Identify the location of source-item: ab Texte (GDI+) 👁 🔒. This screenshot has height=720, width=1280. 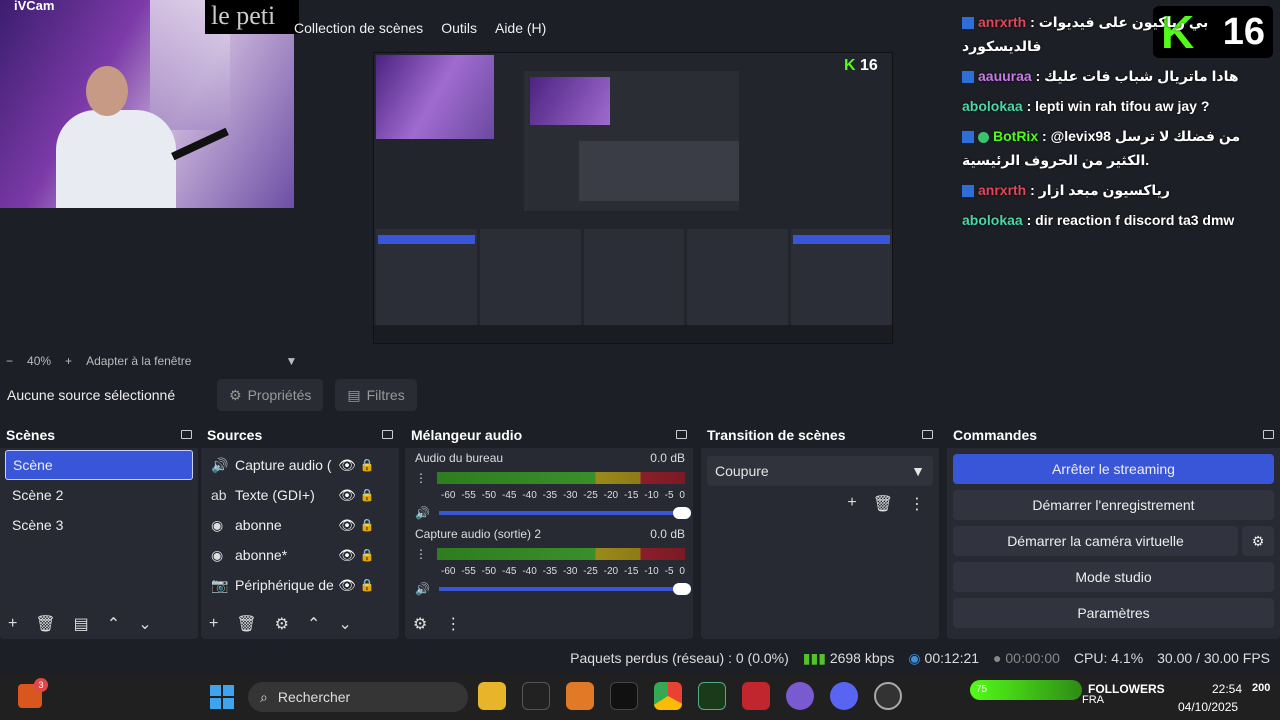
(300, 495).